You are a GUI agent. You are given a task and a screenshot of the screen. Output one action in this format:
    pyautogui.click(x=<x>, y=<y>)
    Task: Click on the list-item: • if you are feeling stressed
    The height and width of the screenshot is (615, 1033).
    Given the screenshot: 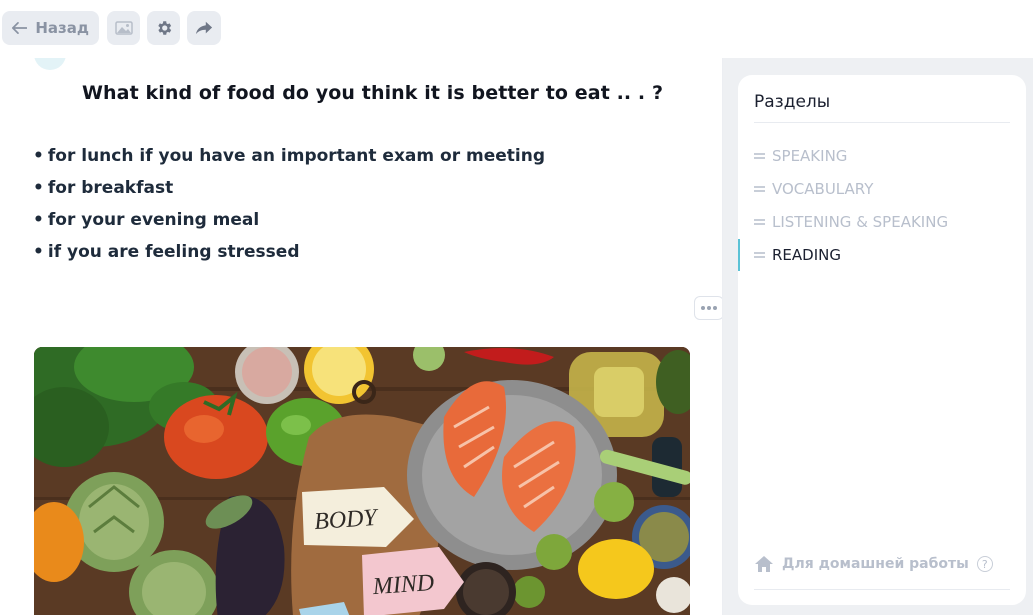 What is the action you would take?
    pyautogui.click(x=166, y=252)
    